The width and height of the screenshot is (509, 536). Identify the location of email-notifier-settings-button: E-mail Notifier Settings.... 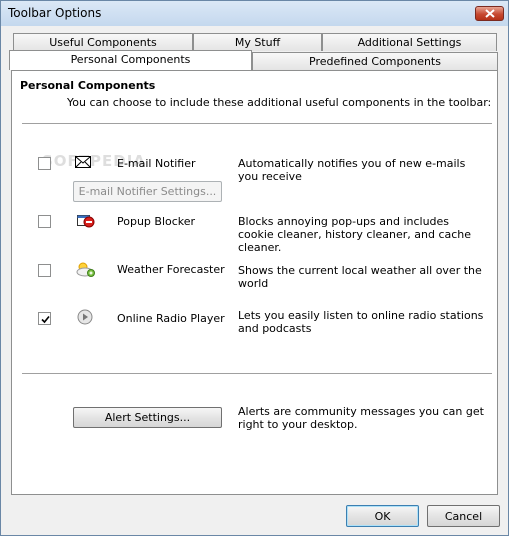
(147, 191).